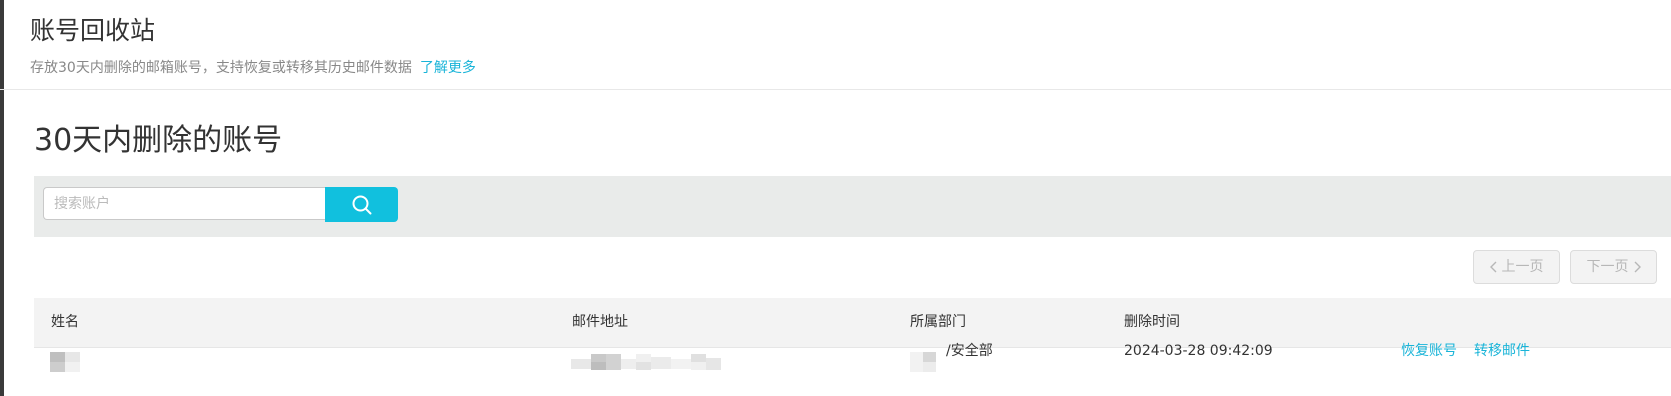 This screenshot has height=396, width=1671. What do you see at coordinates (852, 369) in the screenshot?
I see `table-row: /安全部 2024-03-28 09:42:09 恢复账号 转移邮件` at bounding box center [852, 369].